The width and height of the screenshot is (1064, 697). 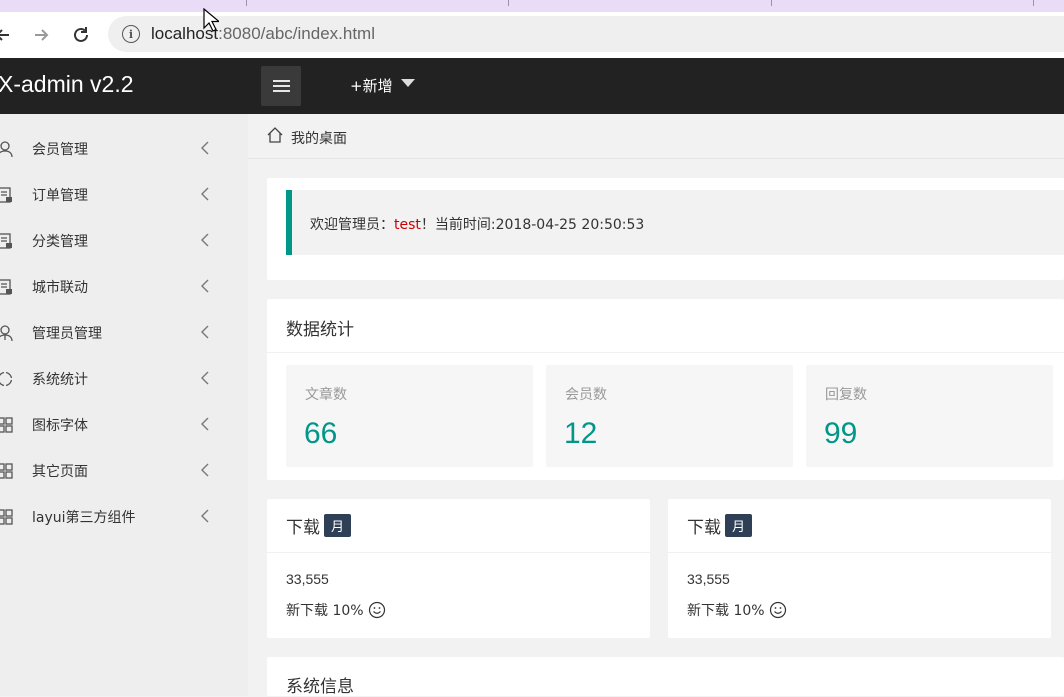 I want to click on sidebar-item-label: 城市联动, so click(x=60, y=288).